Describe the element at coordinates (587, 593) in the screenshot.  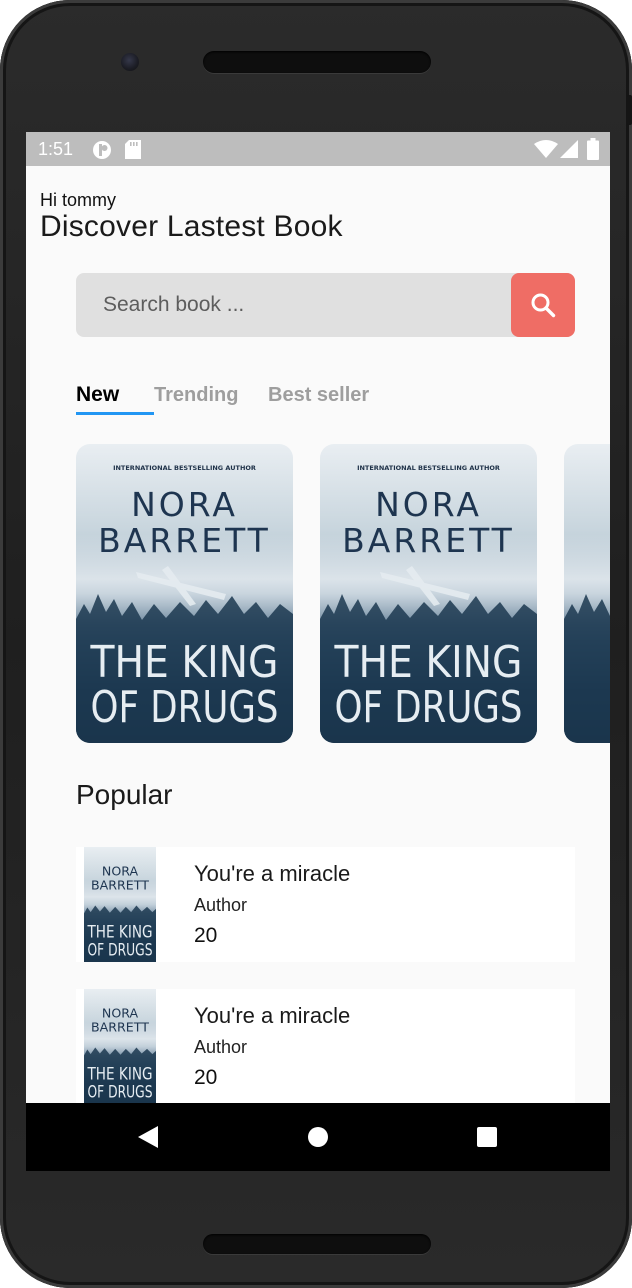
I see `book-cover-card-partial` at that location.